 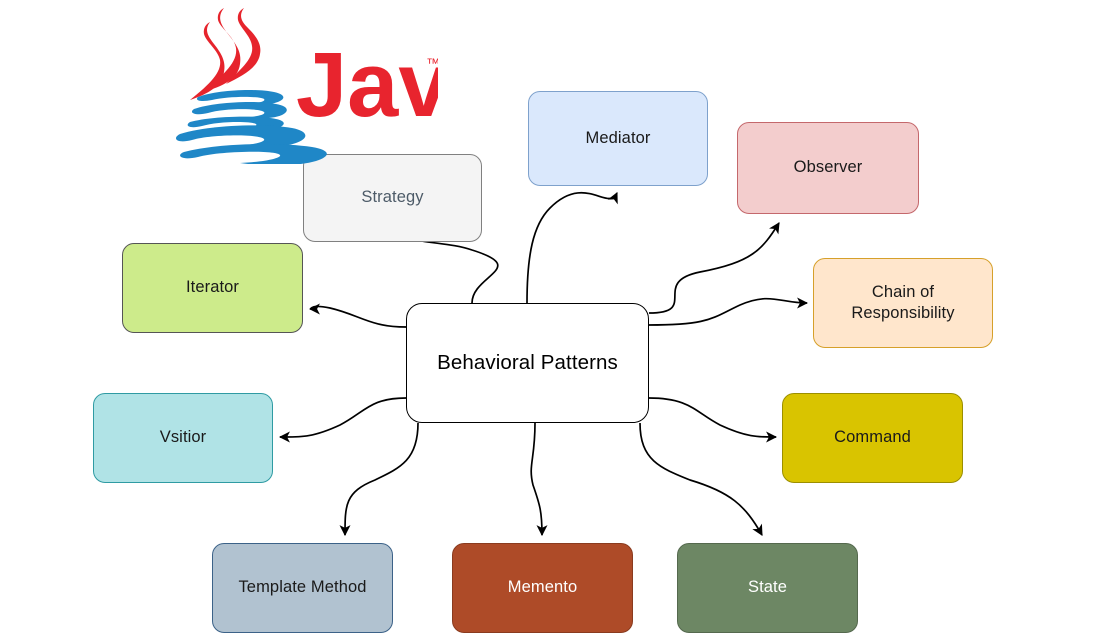 I want to click on node-label: Observer, so click(x=828, y=167).